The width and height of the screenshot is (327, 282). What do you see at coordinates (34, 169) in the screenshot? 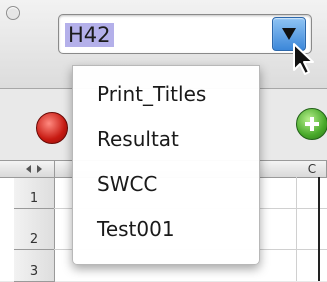
I see `select-all-corner-icon` at bounding box center [34, 169].